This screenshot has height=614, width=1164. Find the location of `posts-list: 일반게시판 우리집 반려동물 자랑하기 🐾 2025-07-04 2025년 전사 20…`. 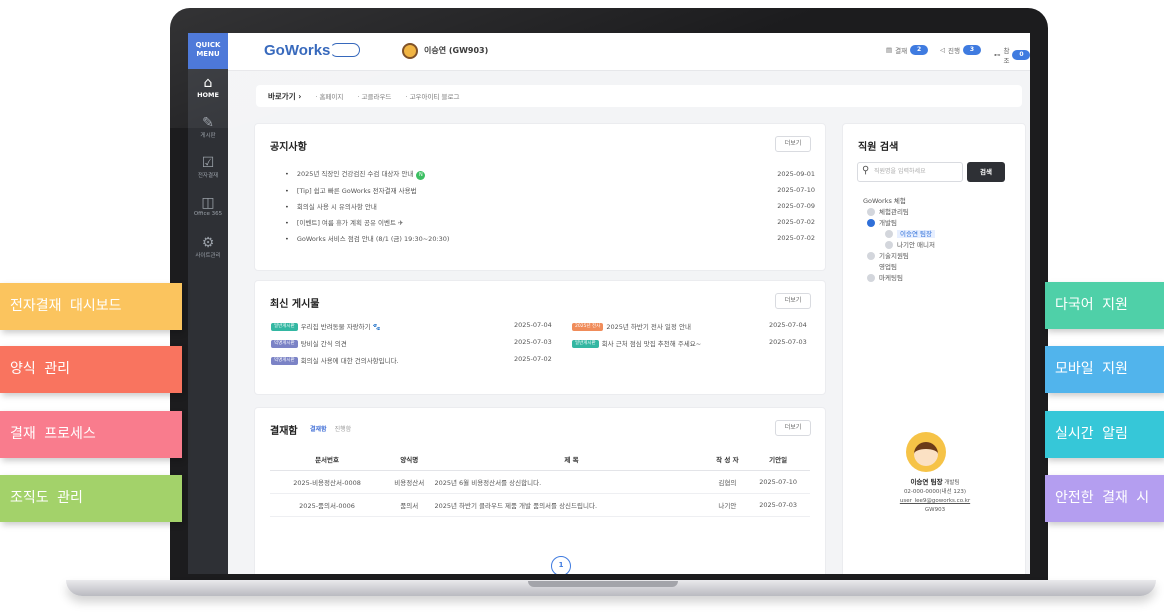

posts-list: 일반게시판 우리집 반려동물 자랑하기 🐾 2025-07-04 2025년 전사 20… is located at coordinates (541, 344).